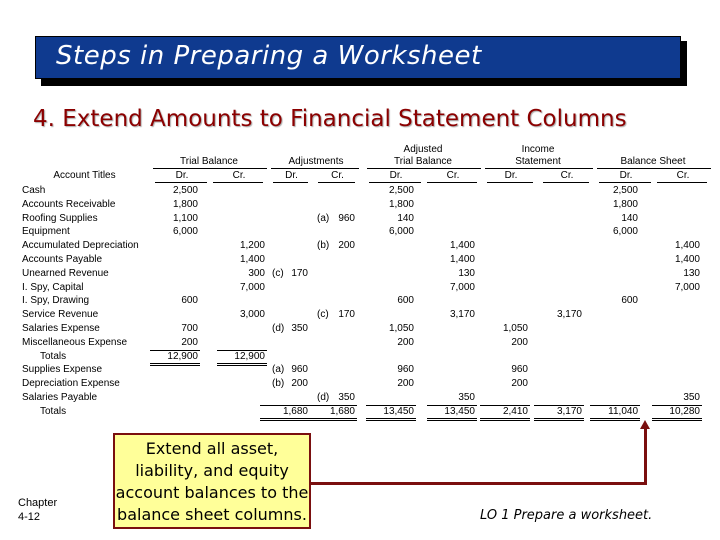 The width and height of the screenshot is (720, 540). I want to click on account-title: Salaries Payable, so click(60, 397).